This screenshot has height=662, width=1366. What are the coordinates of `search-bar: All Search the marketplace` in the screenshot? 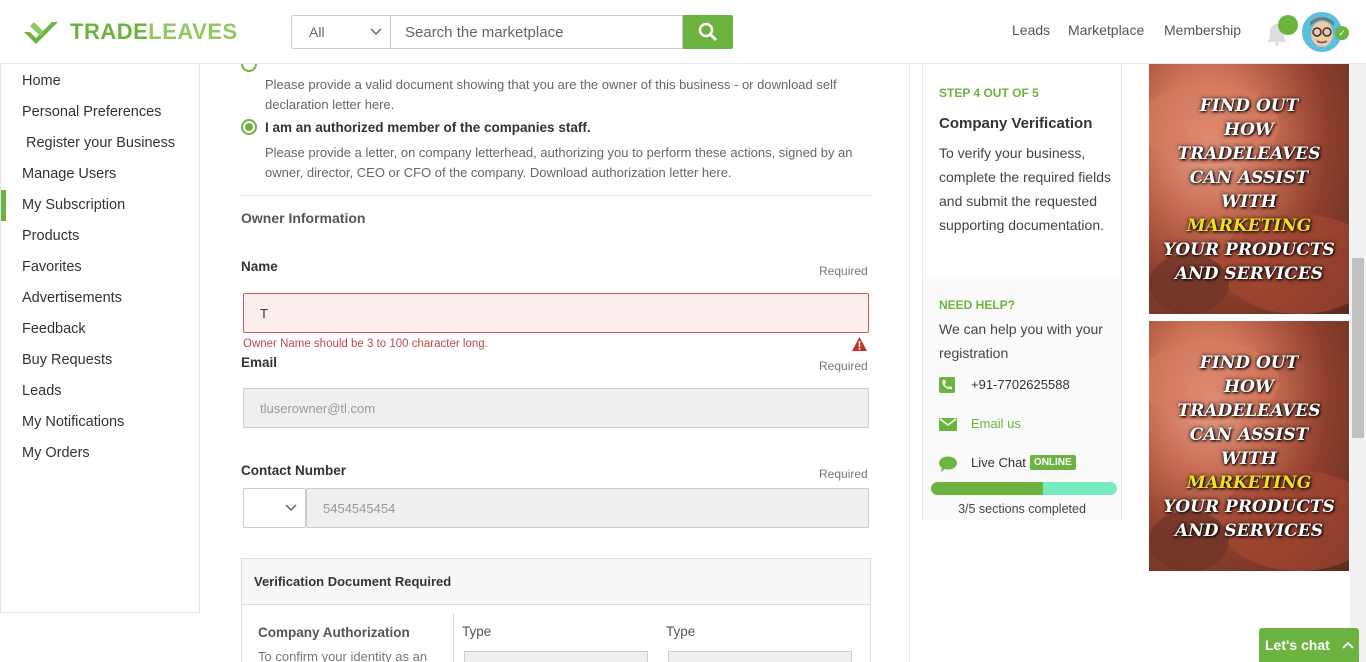 It's located at (512, 32).